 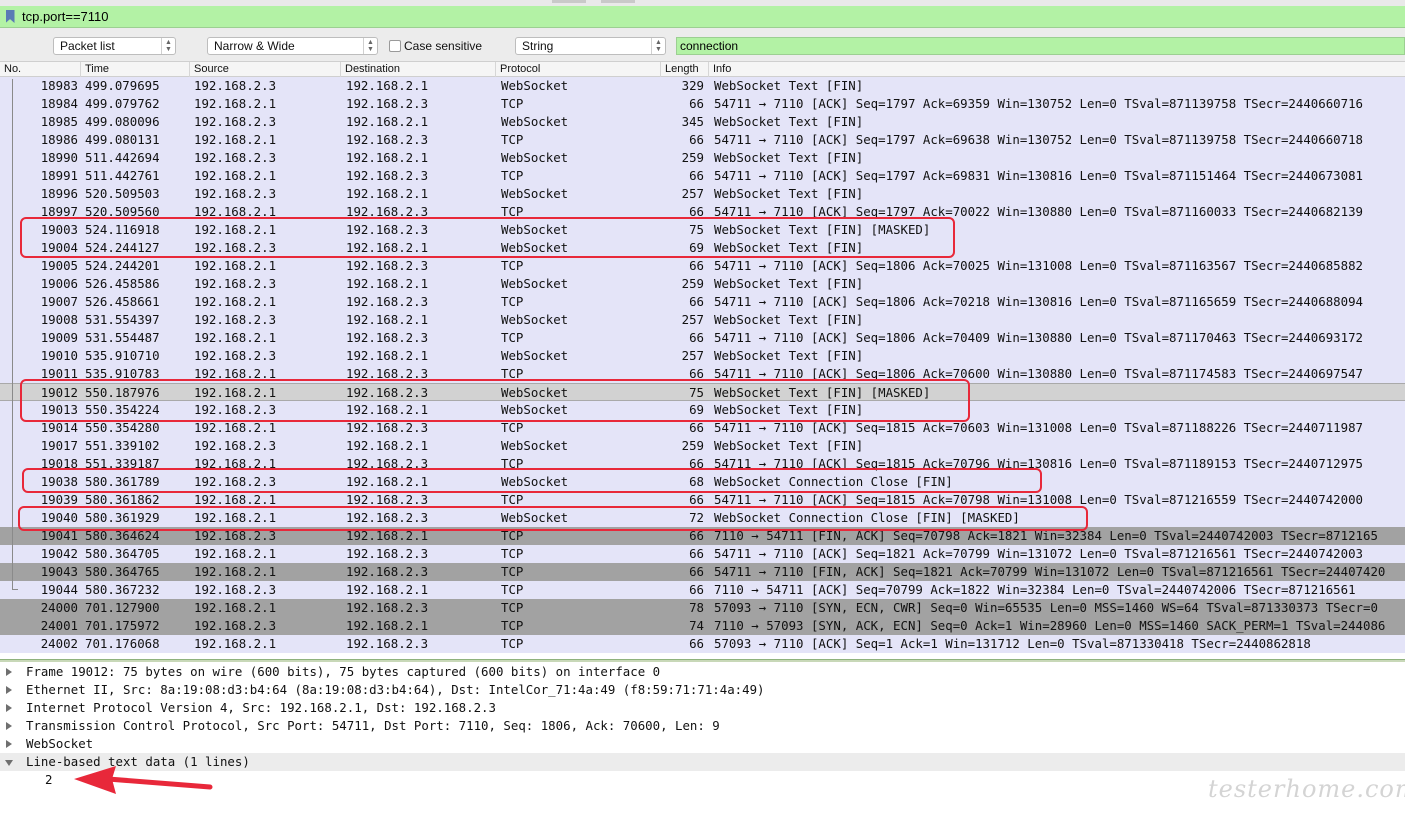 I want to click on display-filter-input, so click(x=710, y=16).